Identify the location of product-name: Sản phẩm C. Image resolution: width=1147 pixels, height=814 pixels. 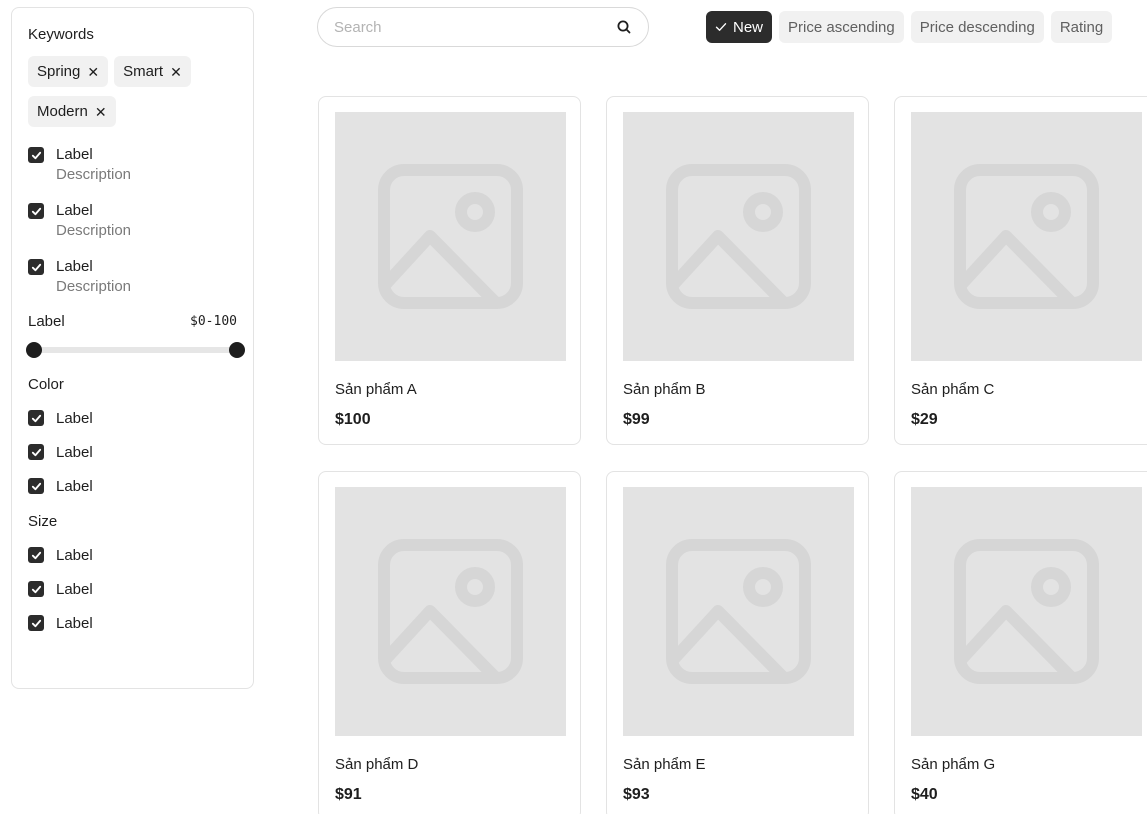
(952, 389).